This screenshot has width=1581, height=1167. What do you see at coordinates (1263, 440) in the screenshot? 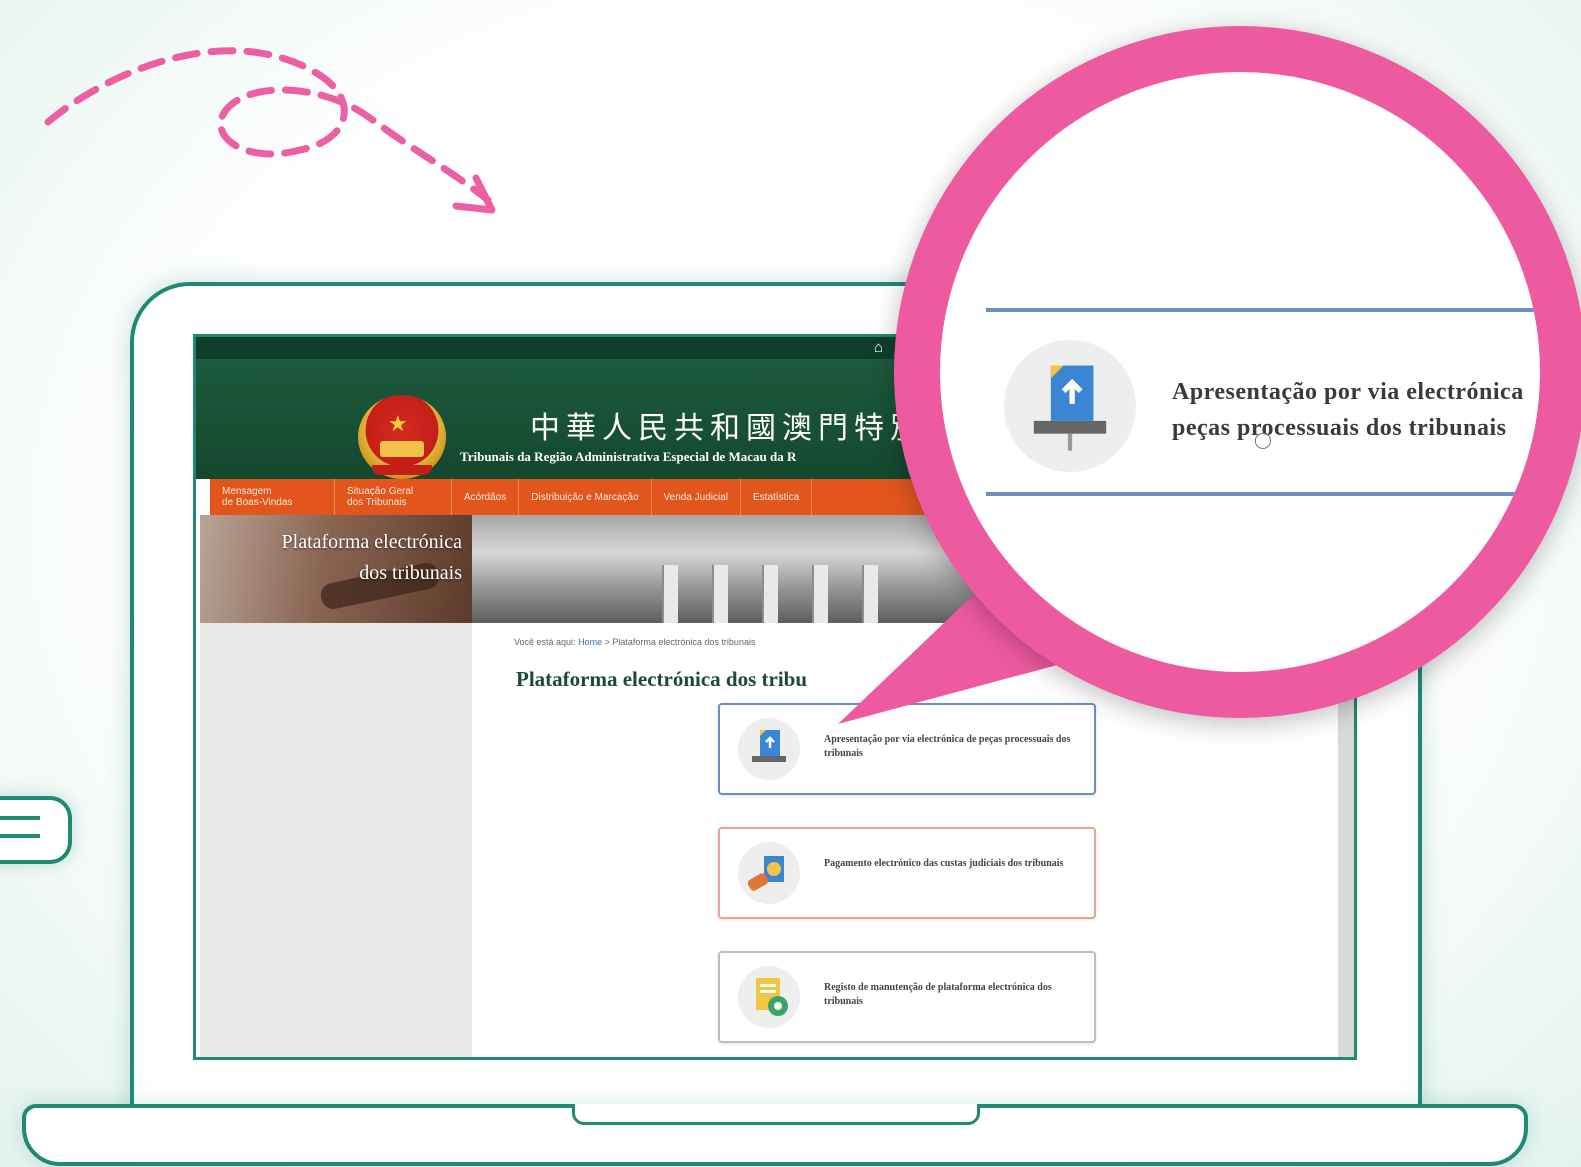
I see `mouse-cursor-icon: ◯` at bounding box center [1263, 440].